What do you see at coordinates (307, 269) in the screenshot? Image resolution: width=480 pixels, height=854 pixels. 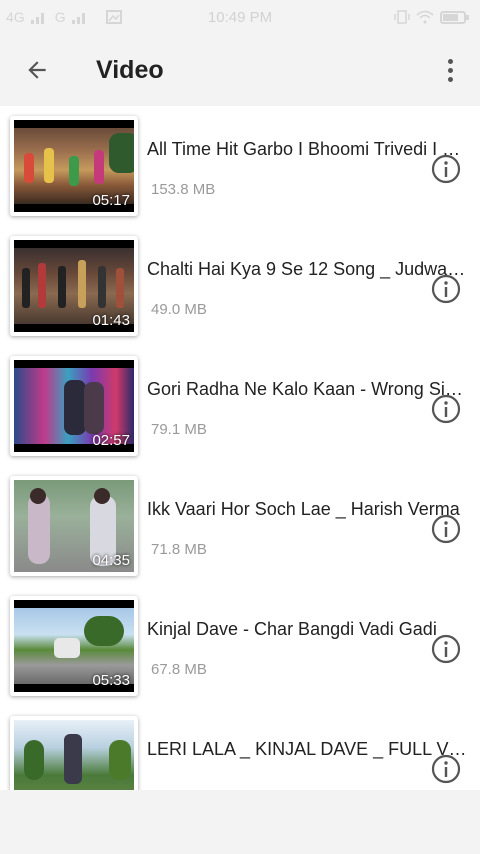 I see `video-title: Chalti Hai Kya 9 Se 12 Song _ Judwaa 2` at bounding box center [307, 269].